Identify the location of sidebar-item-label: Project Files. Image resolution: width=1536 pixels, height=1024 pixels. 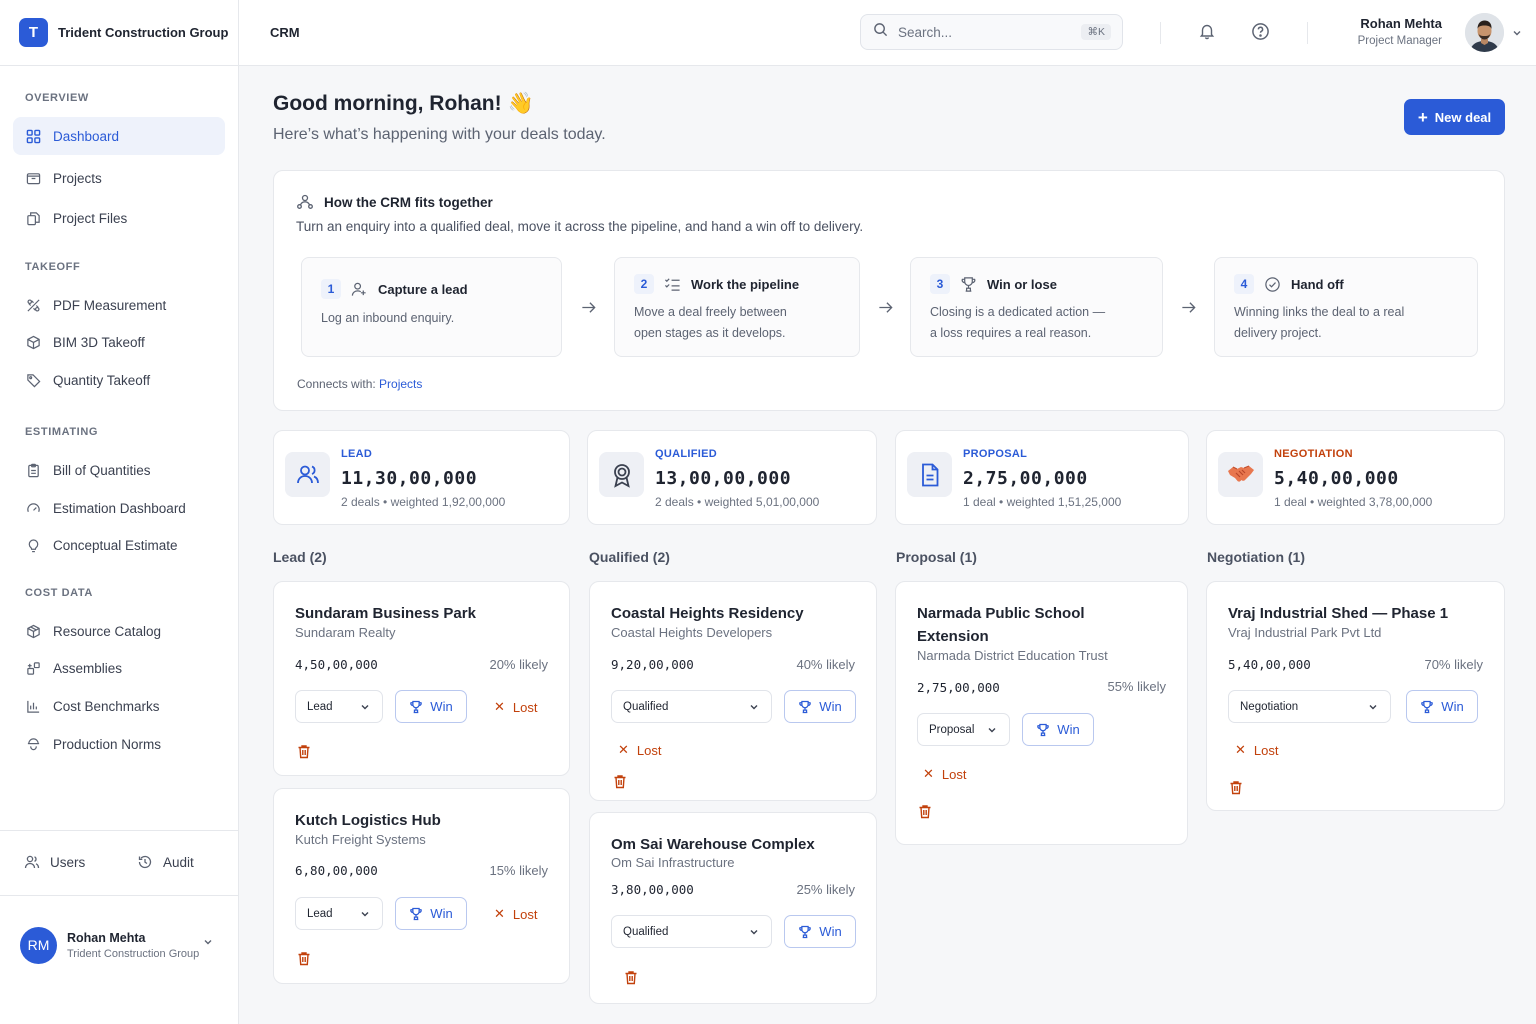
(90, 218).